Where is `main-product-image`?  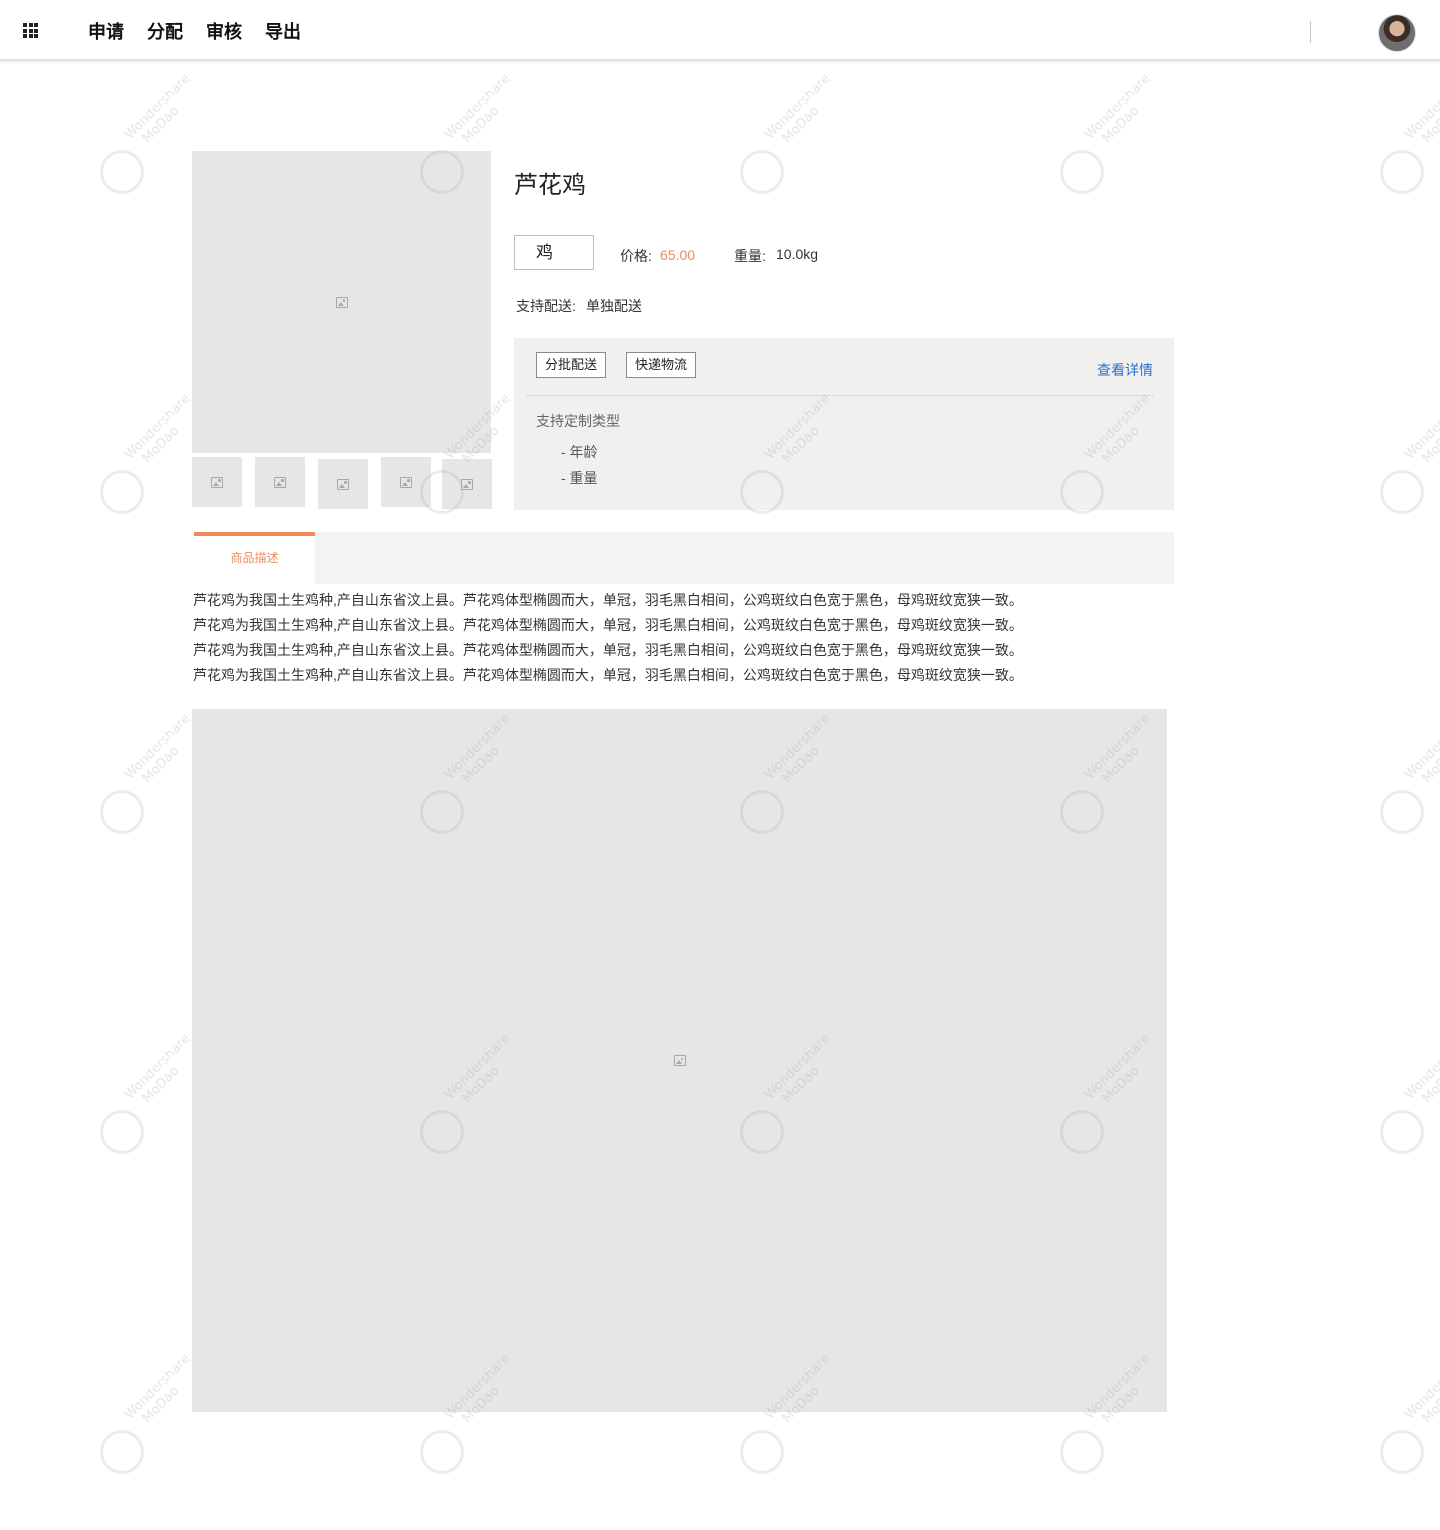
main-product-image is located at coordinates (341, 302).